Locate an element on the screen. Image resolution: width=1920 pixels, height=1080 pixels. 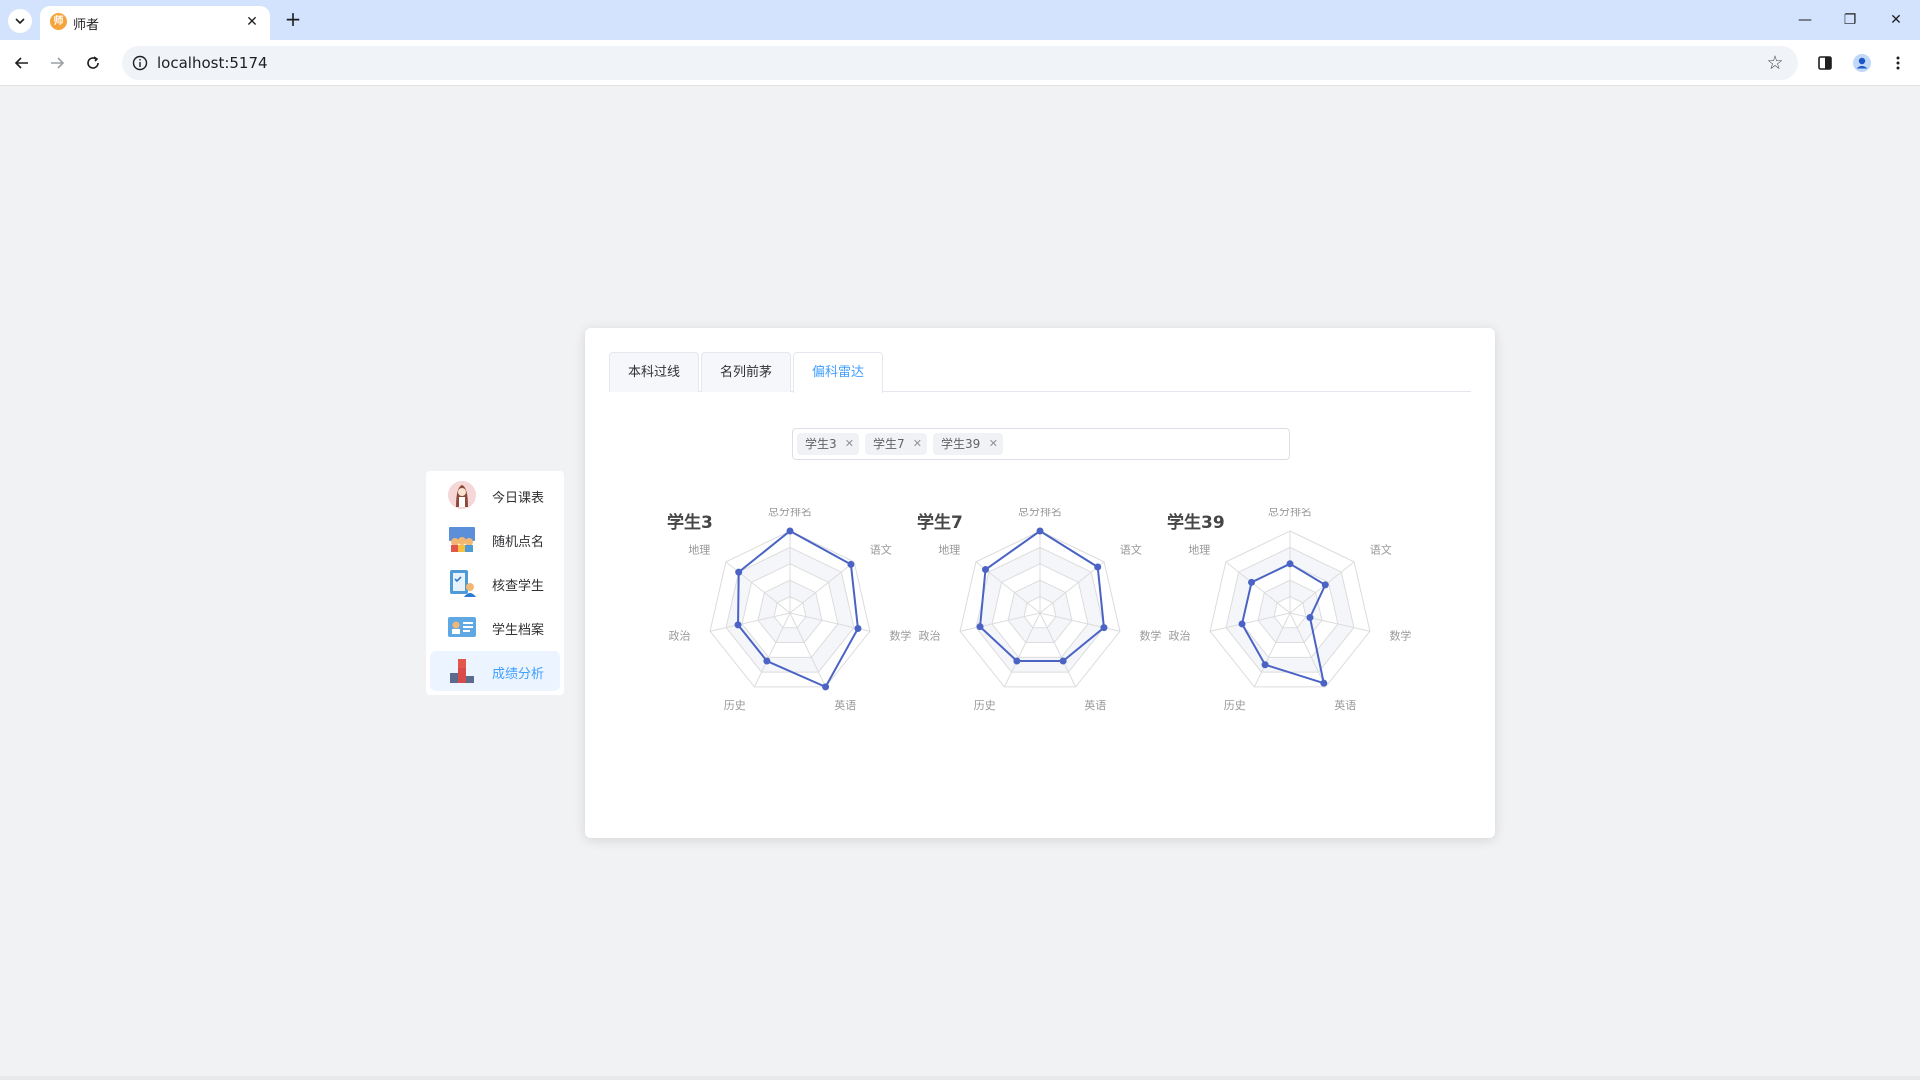
address-bar: localhost:5174 ☆ is located at coordinates (960, 63).